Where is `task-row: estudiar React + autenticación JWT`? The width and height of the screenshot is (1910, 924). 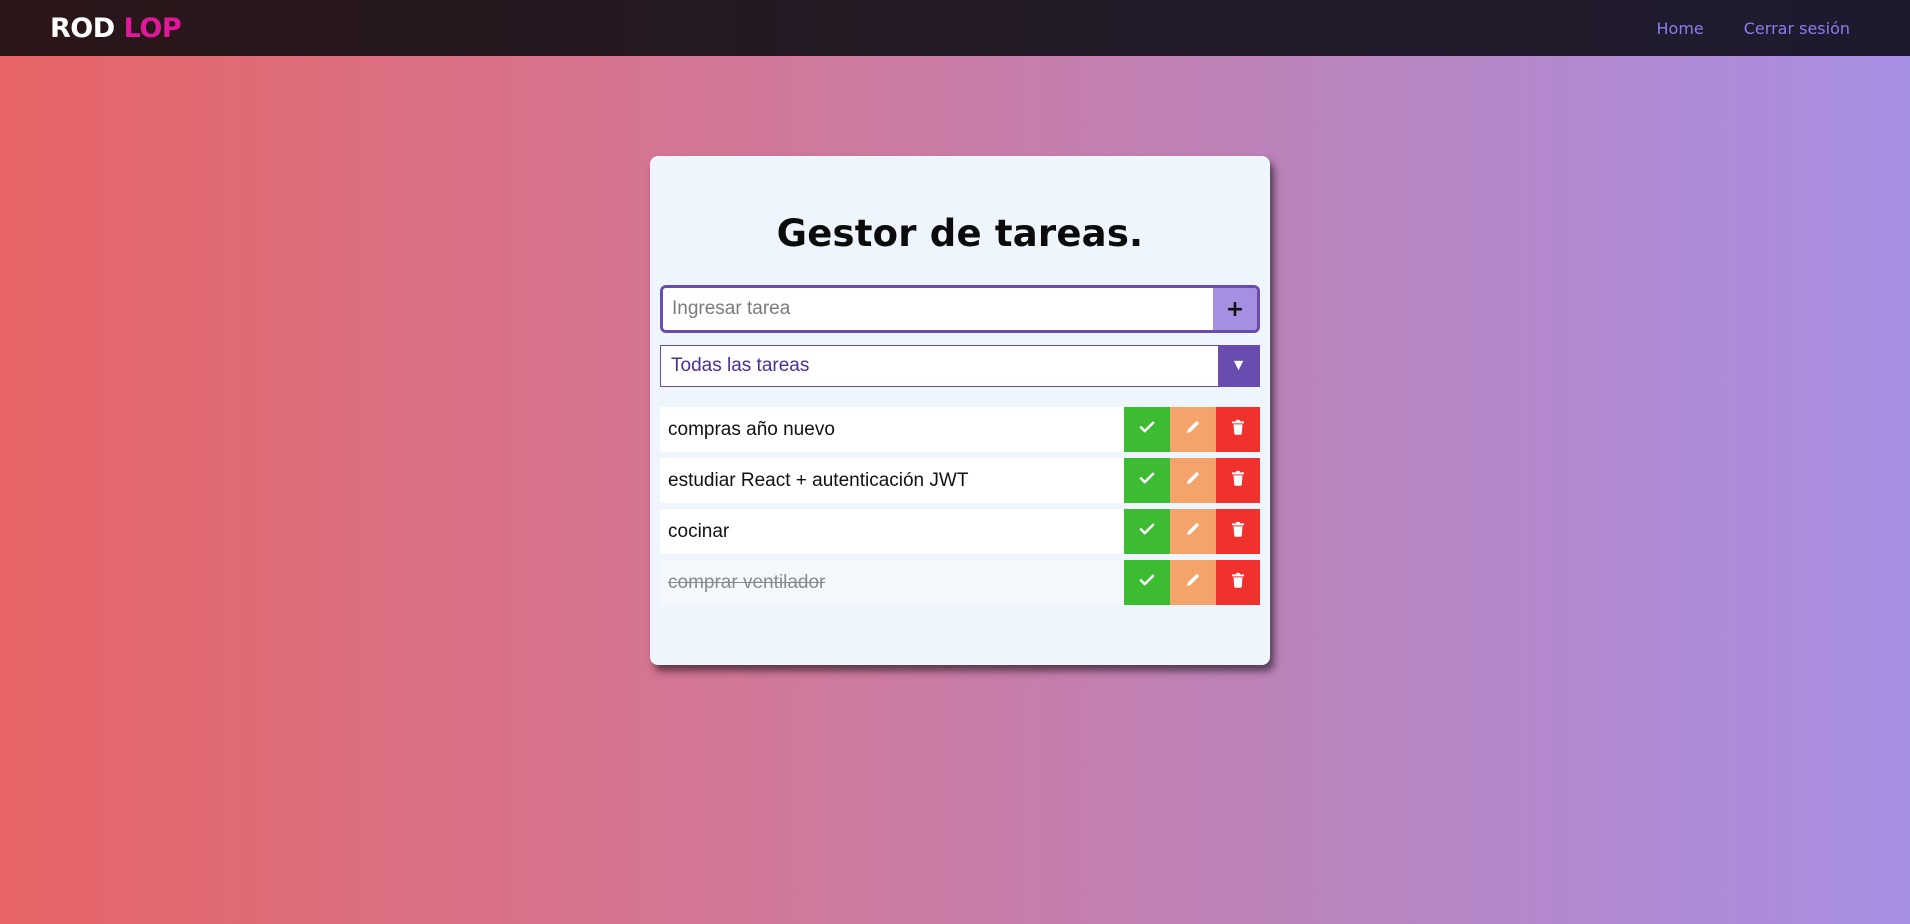 task-row: estudiar React + autenticación JWT is located at coordinates (960, 480).